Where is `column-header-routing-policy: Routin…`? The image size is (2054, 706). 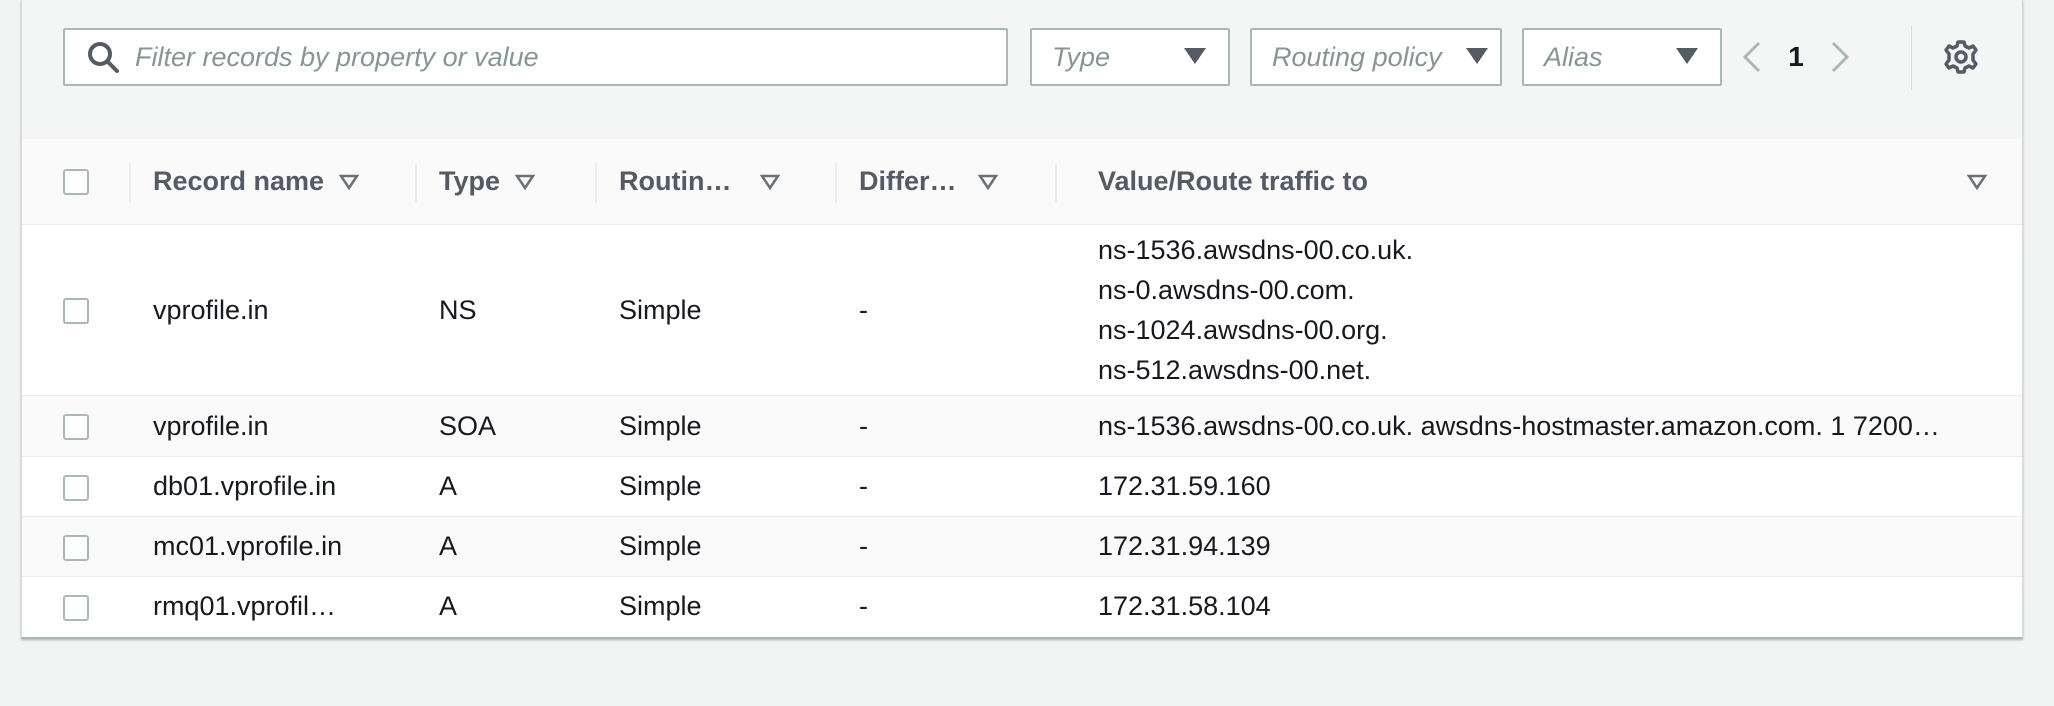
column-header-routing-policy: Routin… is located at coordinates (717, 182).